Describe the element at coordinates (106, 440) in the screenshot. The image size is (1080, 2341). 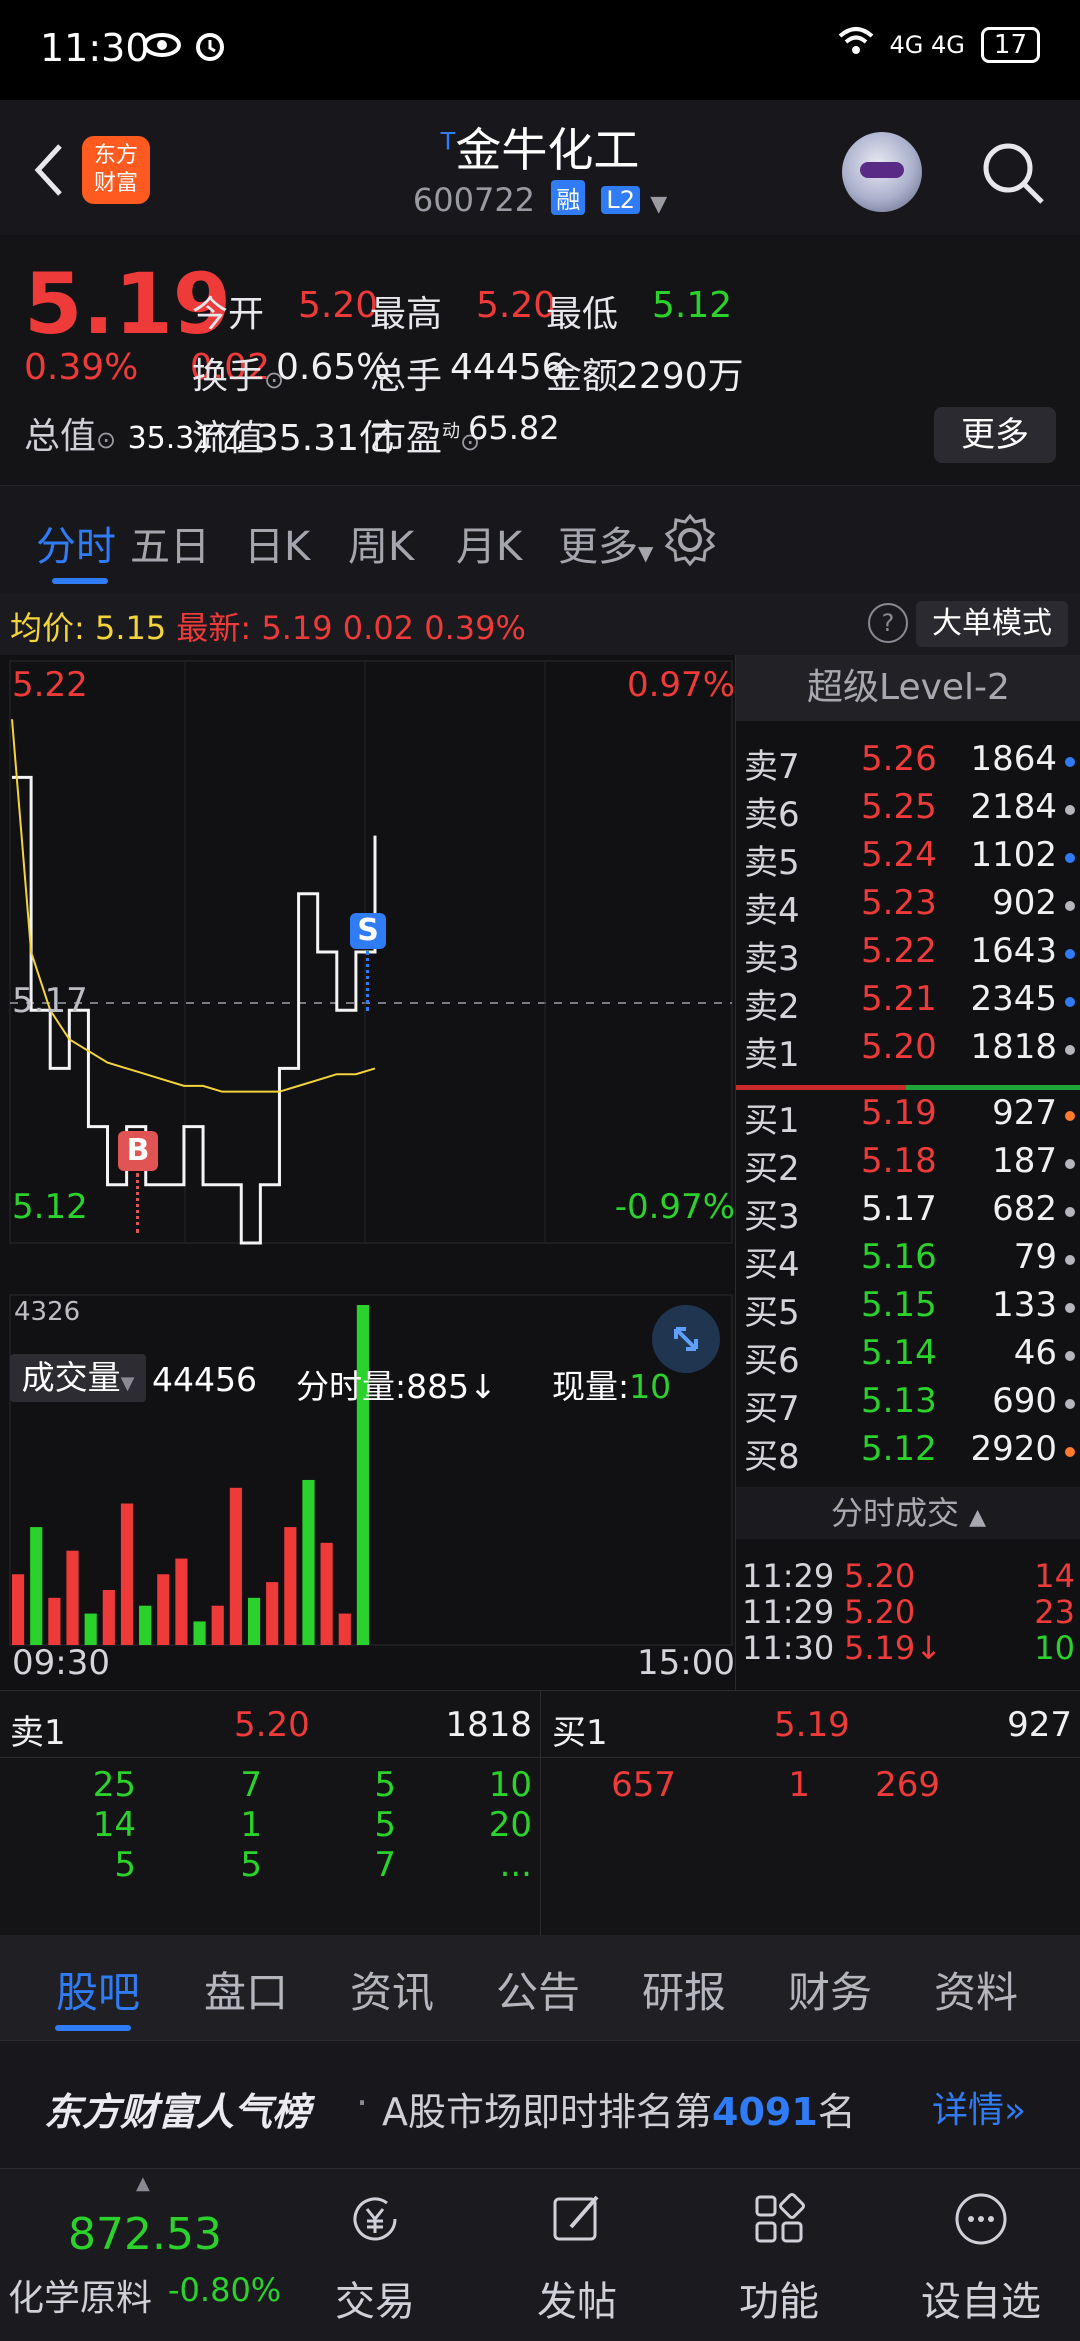
I see `info-icon: ⊙` at that location.